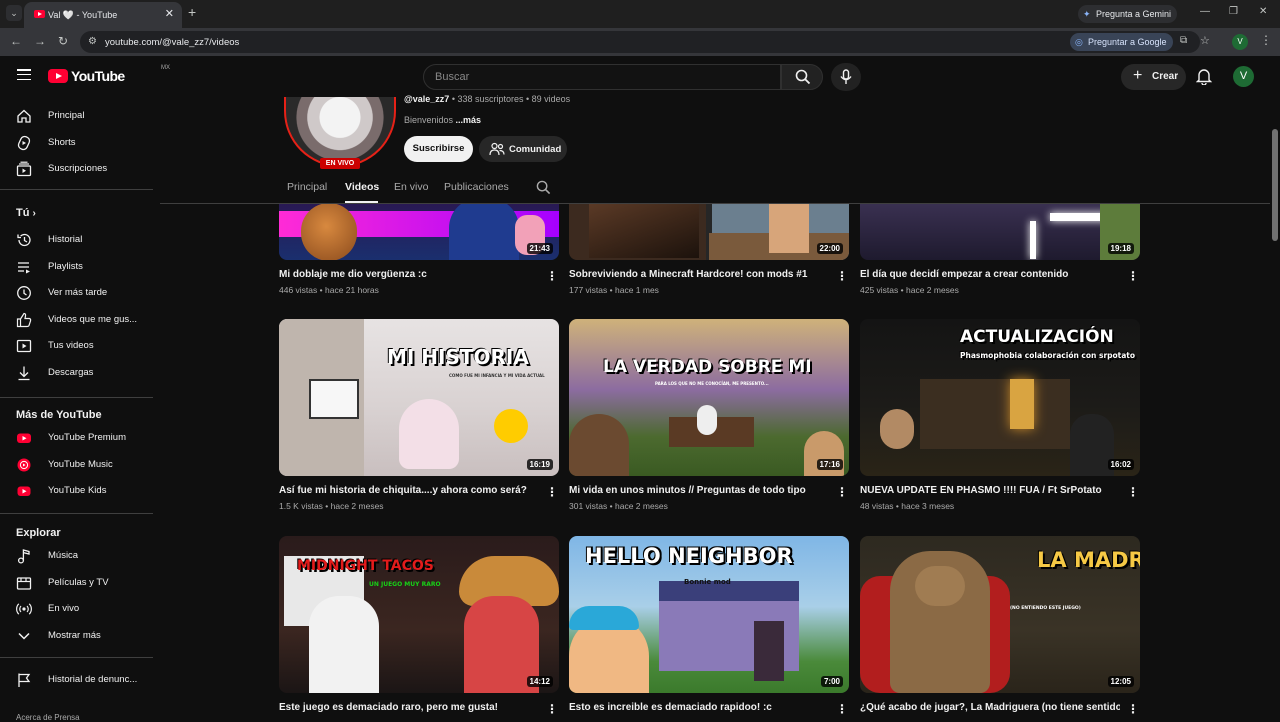  I want to click on video-thumbnail: 19:18, so click(1000, 232).